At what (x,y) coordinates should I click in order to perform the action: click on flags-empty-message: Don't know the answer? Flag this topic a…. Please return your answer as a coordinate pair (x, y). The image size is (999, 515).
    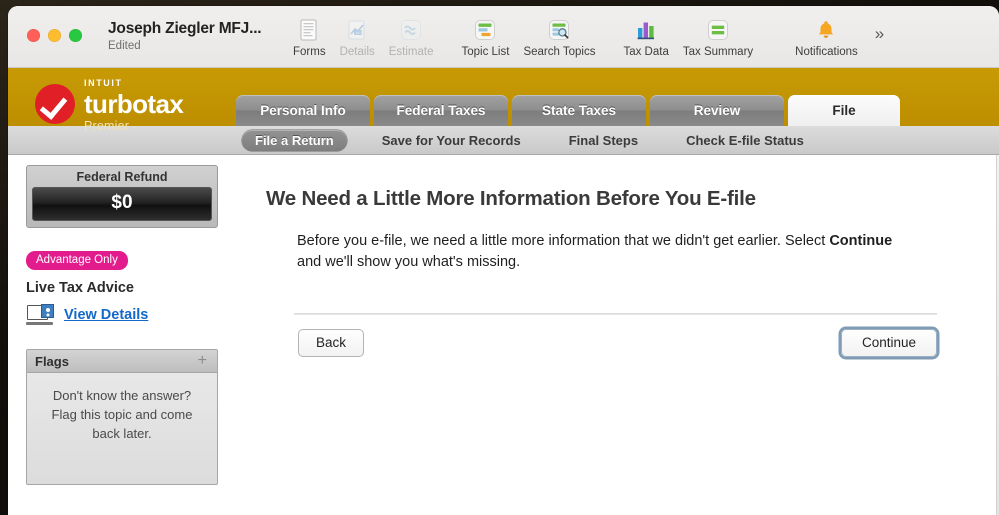
    Looking at the image, I should click on (122, 414).